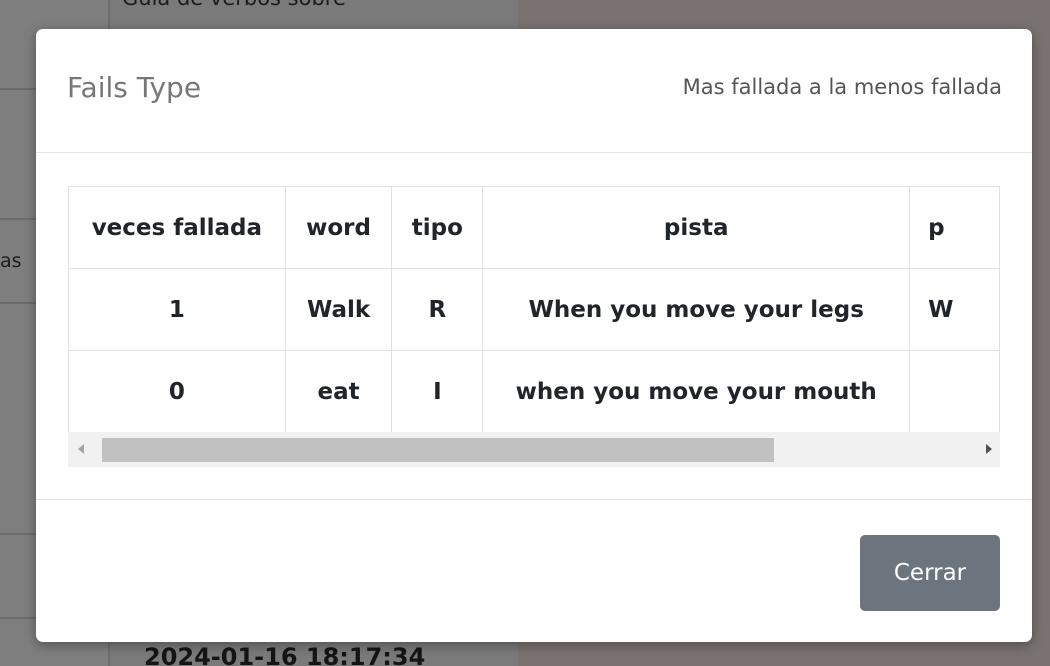  I want to click on scroll-left-arrow-icon, so click(81, 449).